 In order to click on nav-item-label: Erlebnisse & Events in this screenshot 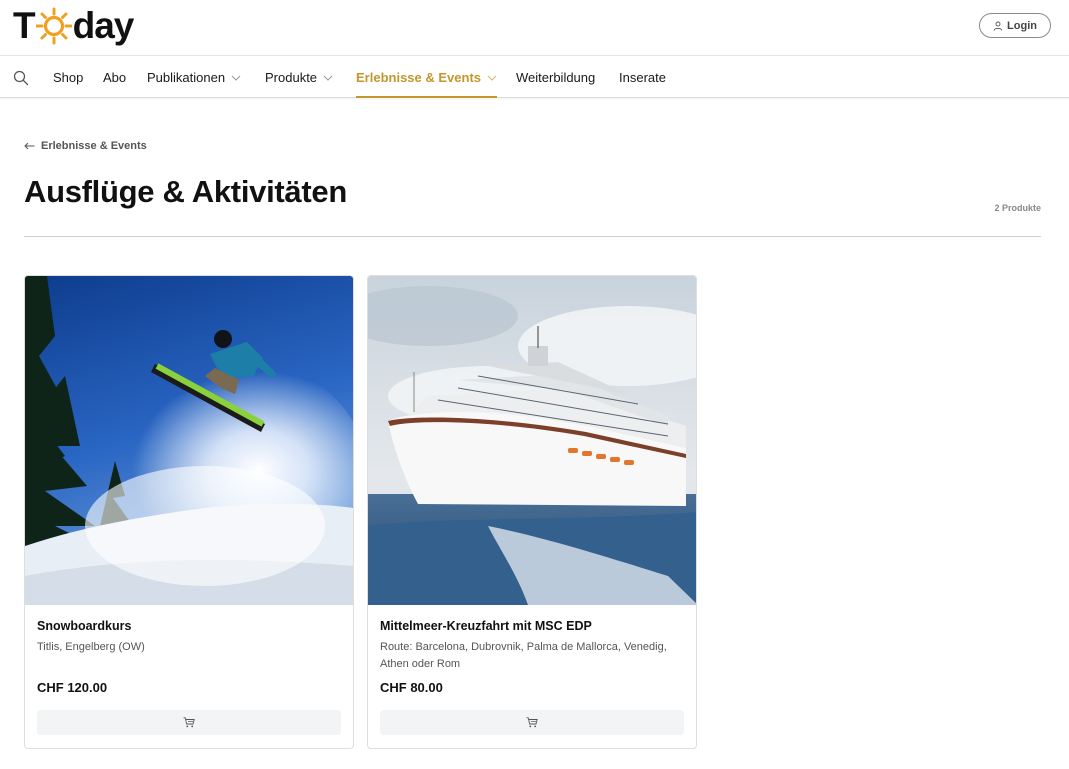, I will do `click(418, 77)`.